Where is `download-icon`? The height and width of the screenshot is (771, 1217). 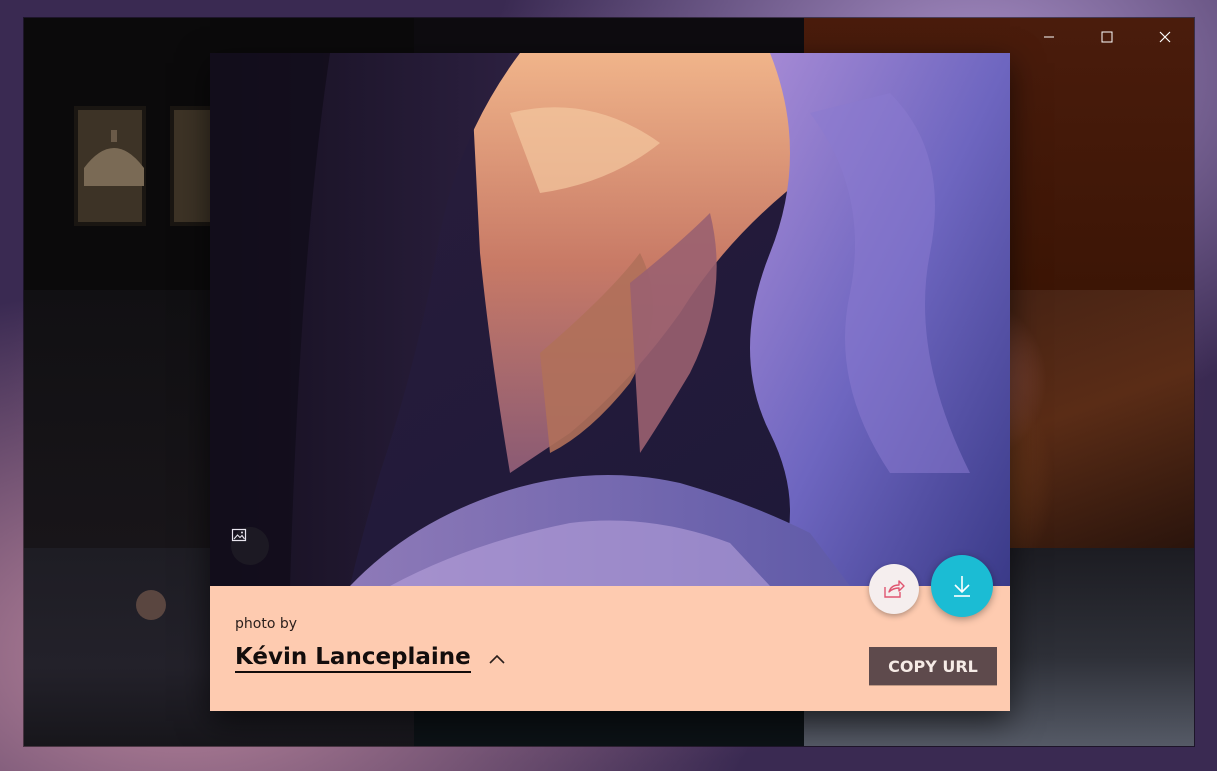
download-icon is located at coordinates (962, 586).